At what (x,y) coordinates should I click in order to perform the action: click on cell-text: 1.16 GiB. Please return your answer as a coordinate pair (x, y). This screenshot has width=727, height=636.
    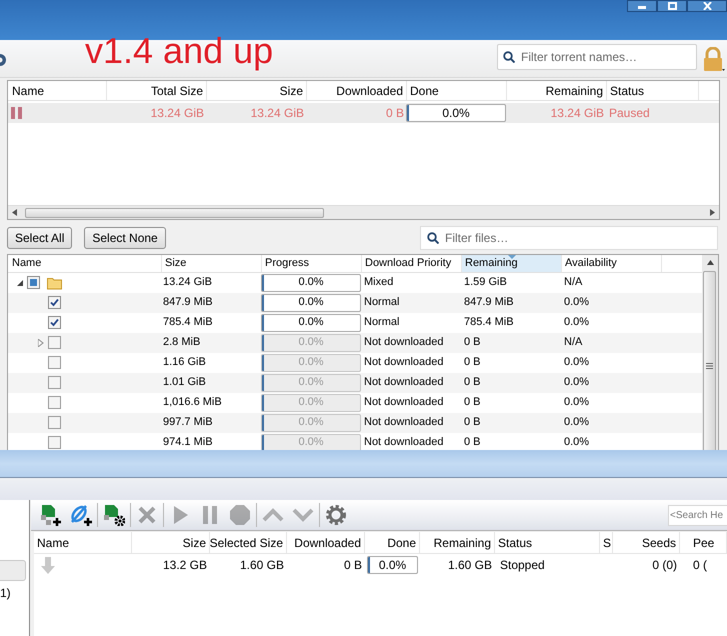
    Looking at the image, I should click on (184, 362).